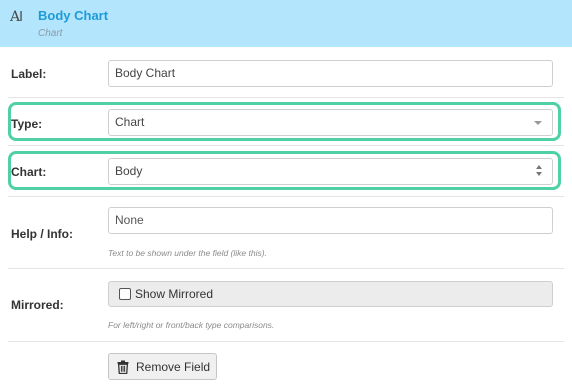  Describe the element at coordinates (29, 74) in the screenshot. I see `label-field-label: Label:` at that location.